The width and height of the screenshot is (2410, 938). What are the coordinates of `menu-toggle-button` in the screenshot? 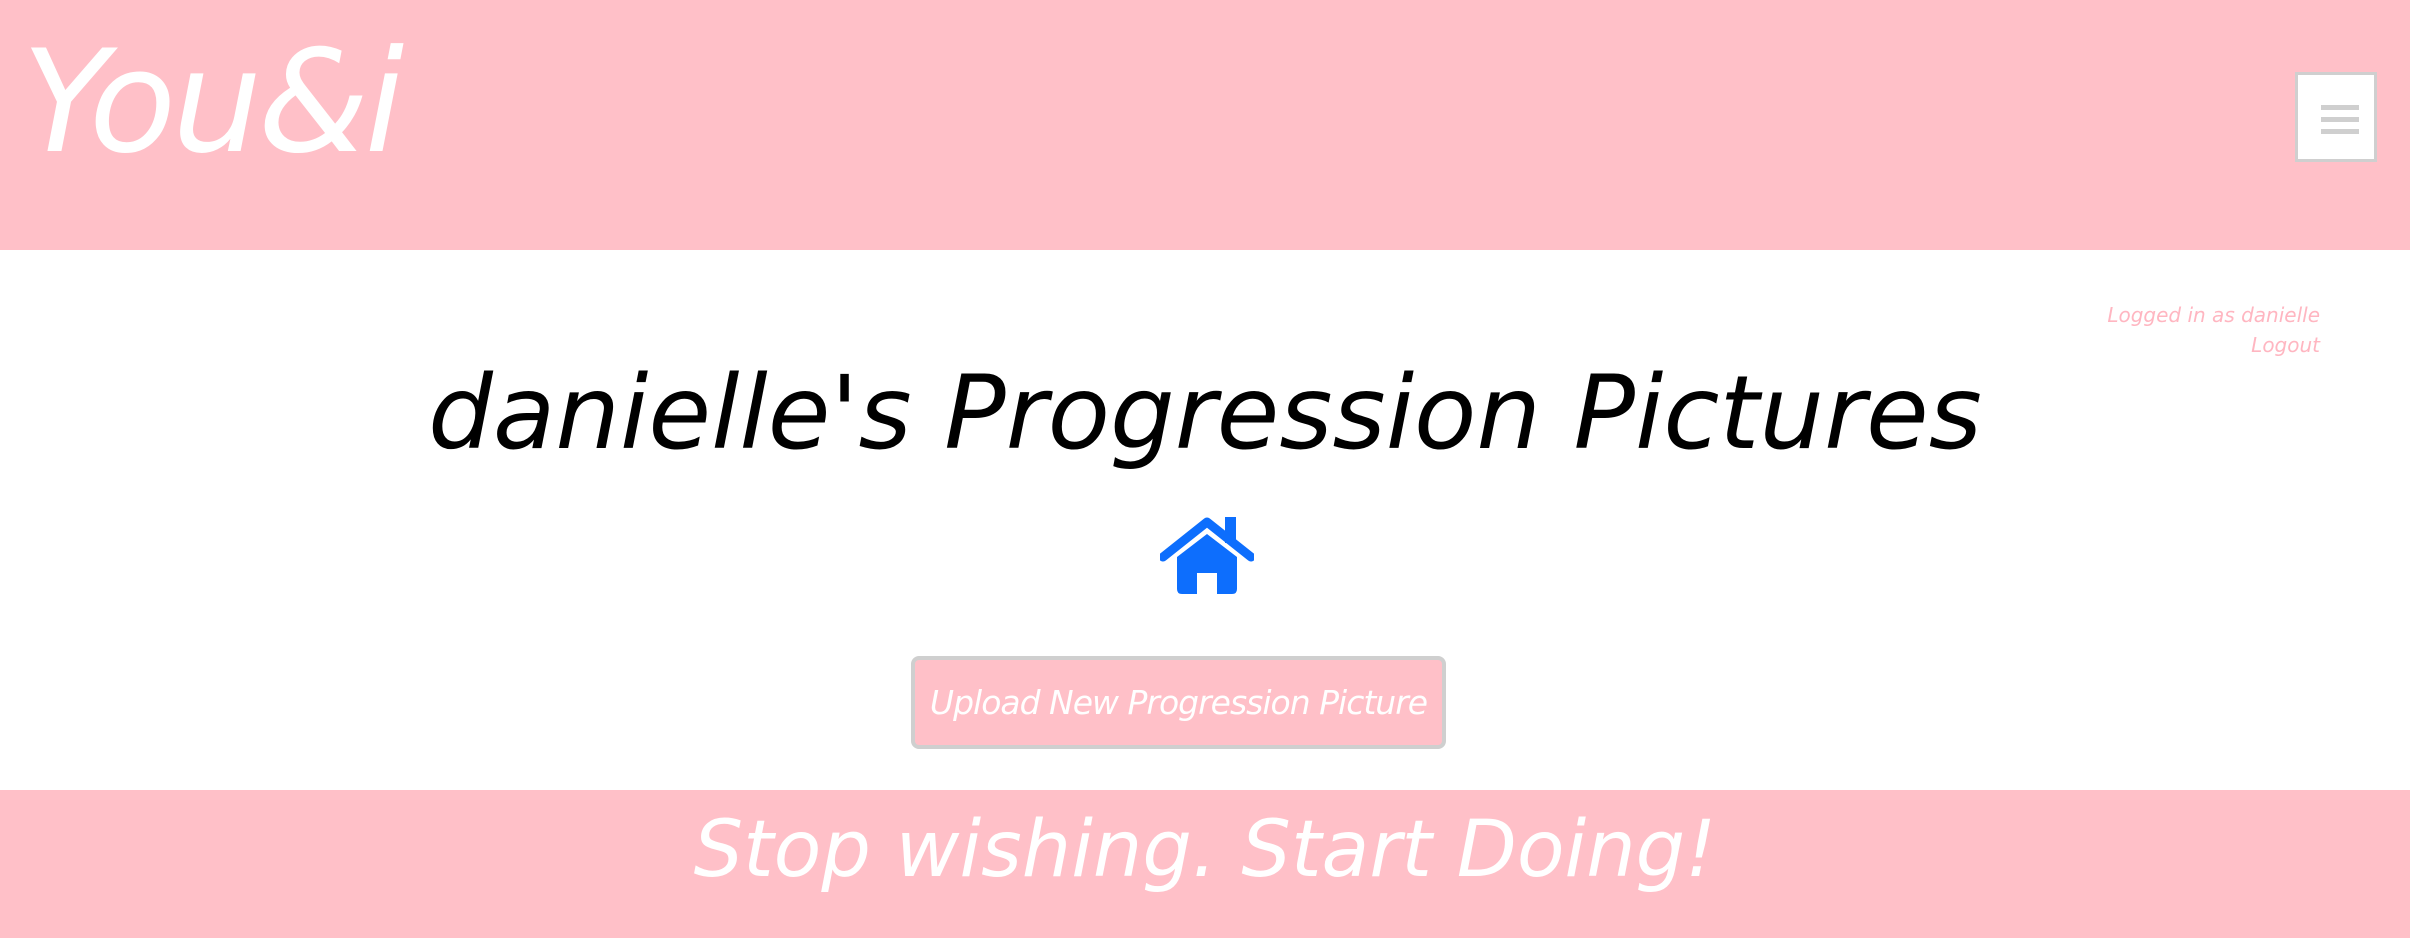 It's located at (2336, 117).